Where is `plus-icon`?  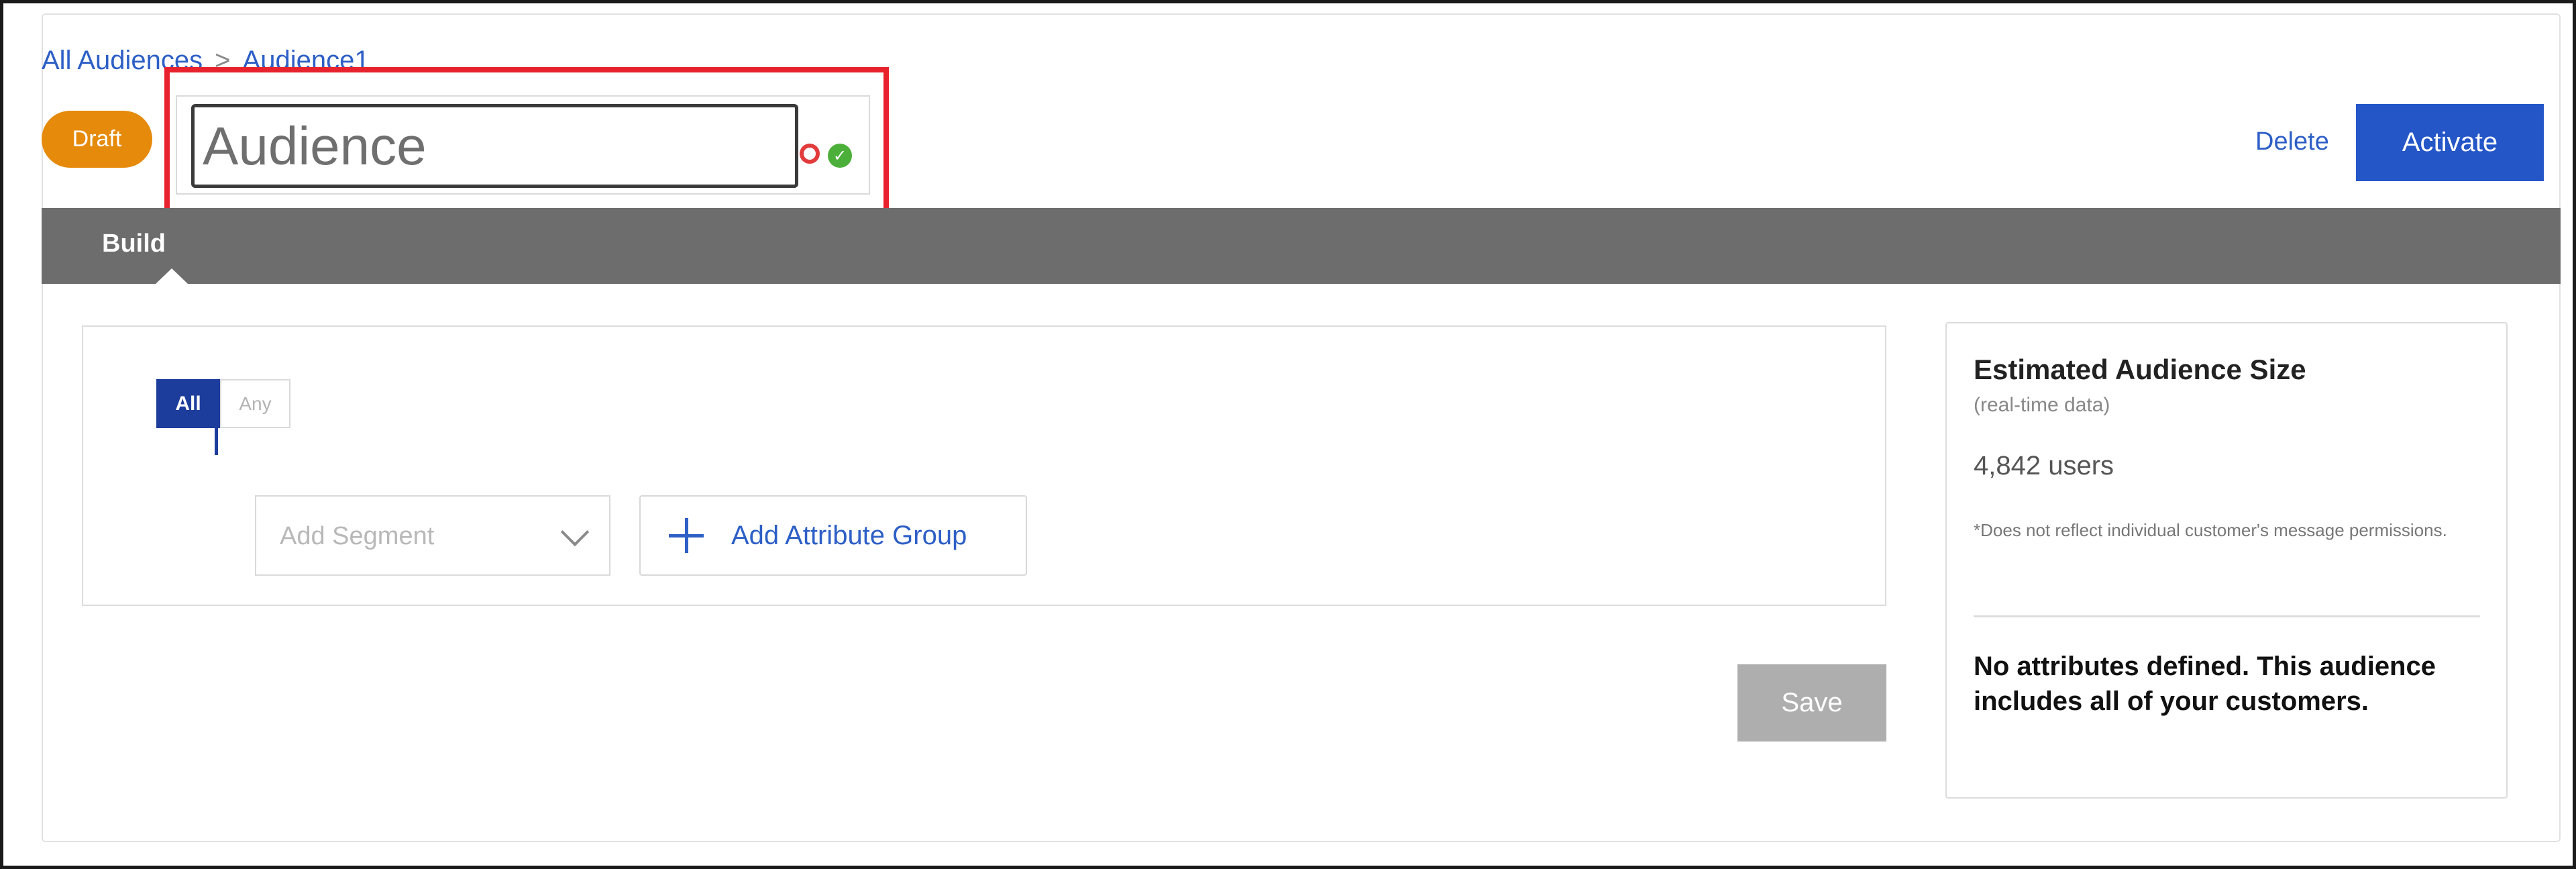 plus-icon is located at coordinates (686, 535).